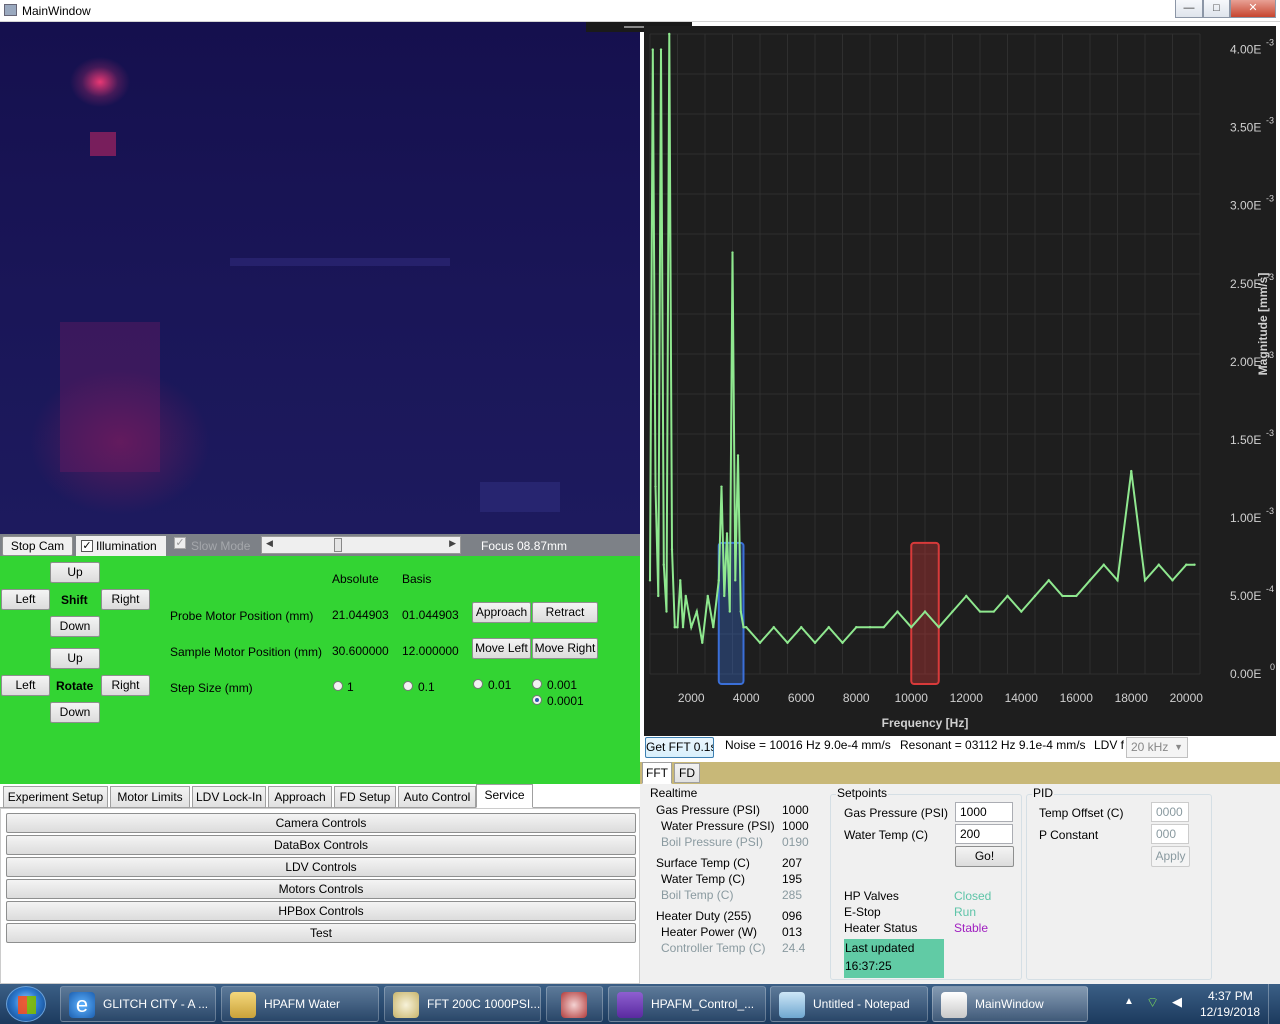 This screenshot has width=1280, height=1024. What do you see at coordinates (1177, 1002) in the screenshot?
I see `volume-icon: ◀` at bounding box center [1177, 1002].